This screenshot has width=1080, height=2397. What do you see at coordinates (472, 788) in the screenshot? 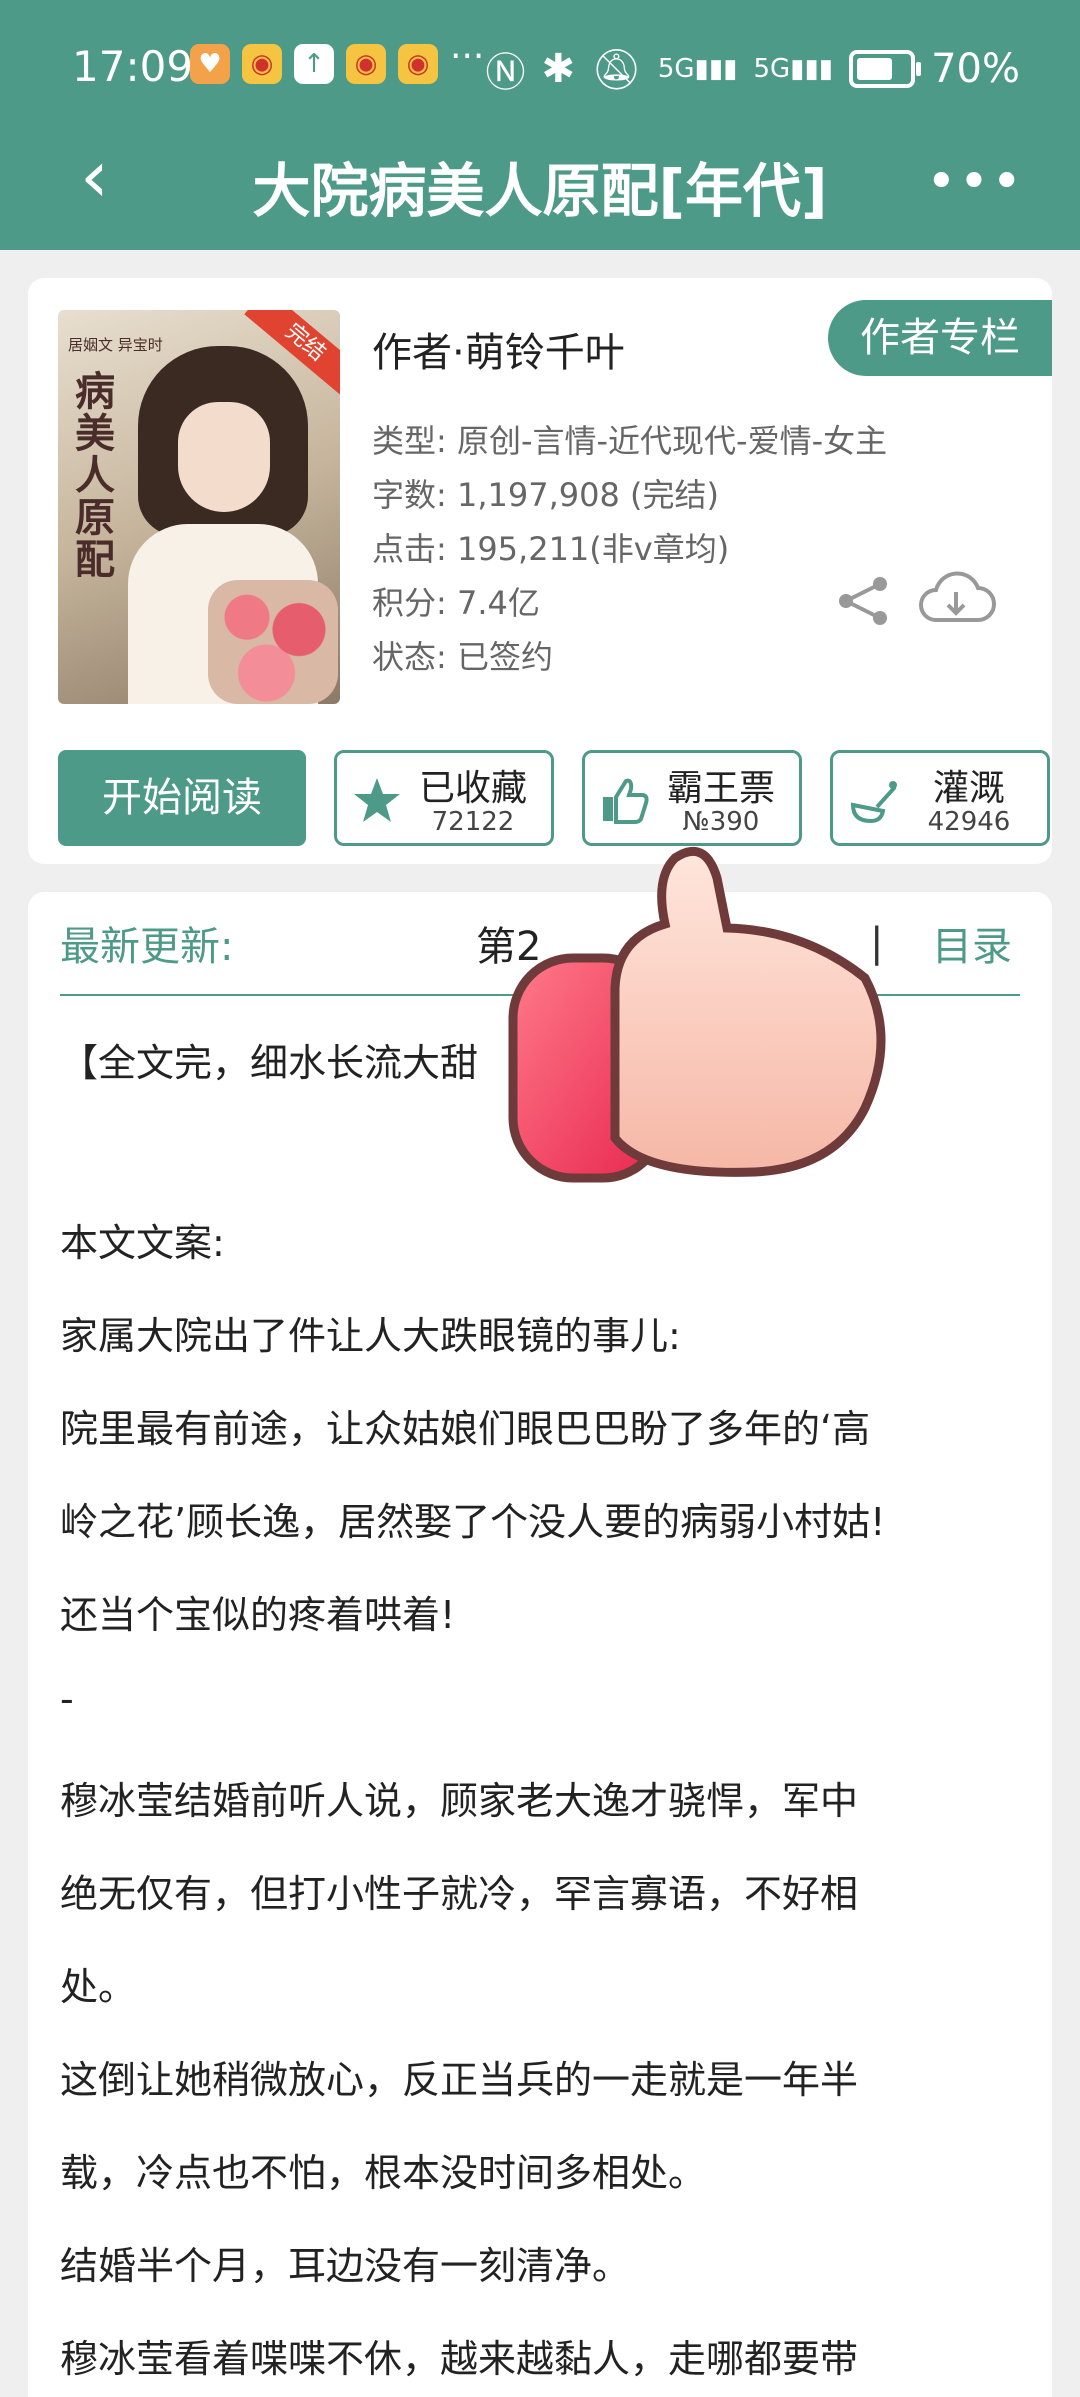
I see `favorite-label: 已收藏` at bounding box center [472, 788].